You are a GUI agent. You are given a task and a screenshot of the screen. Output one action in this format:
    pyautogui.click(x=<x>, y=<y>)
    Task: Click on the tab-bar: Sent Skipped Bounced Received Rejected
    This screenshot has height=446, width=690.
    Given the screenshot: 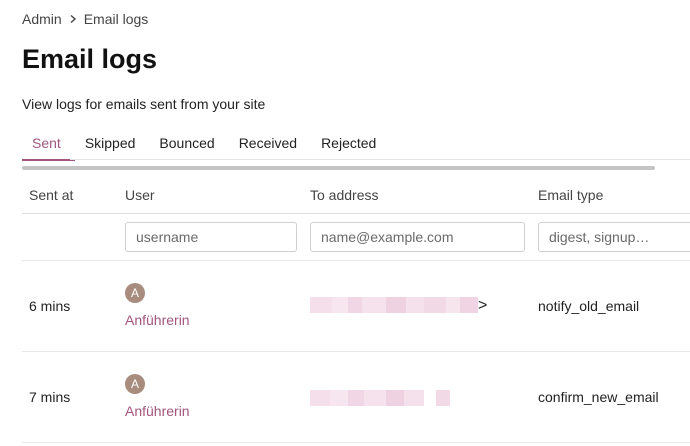 What is the action you would take?
    pyautogui.click(x=206, y=145)
    